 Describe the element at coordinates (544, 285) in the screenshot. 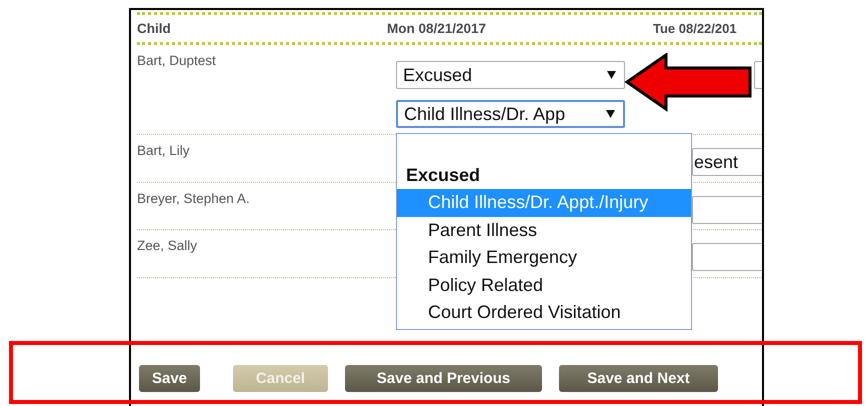

I see `dropdown-option: Policy Related` at that location.